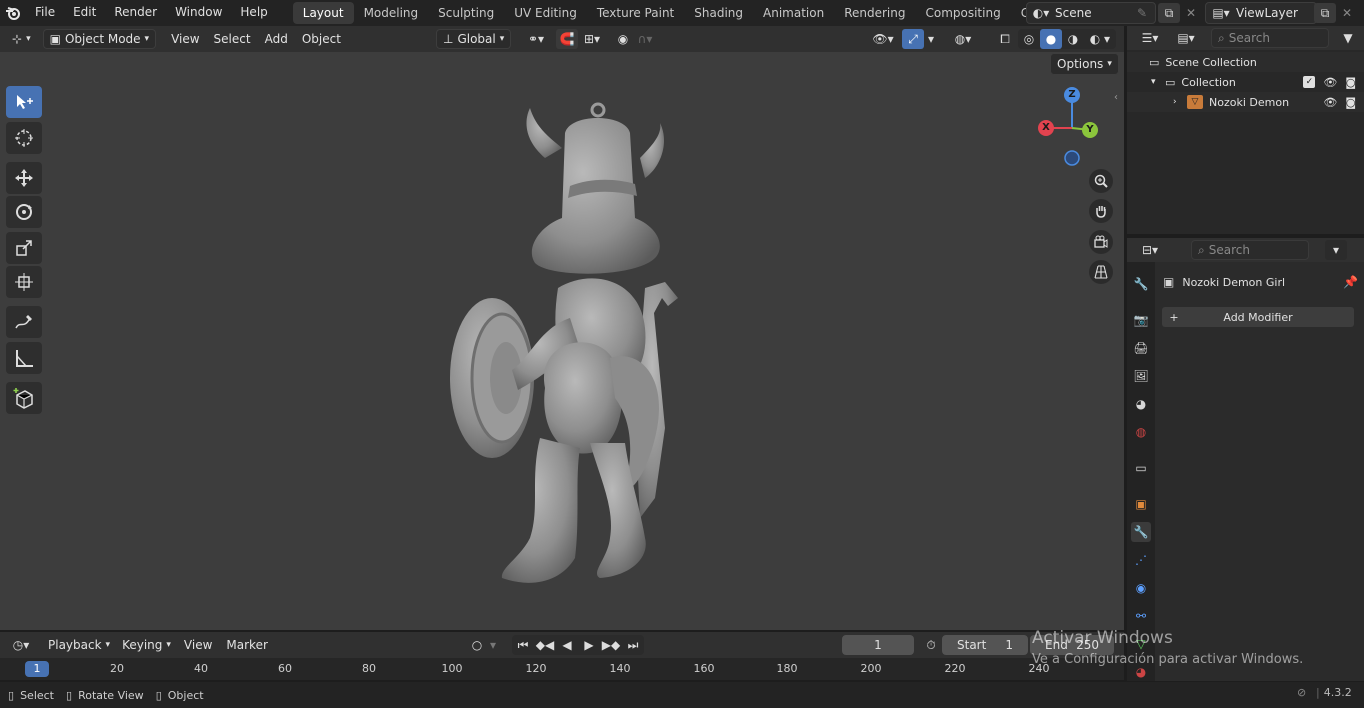 Image resolution: width=1364 pixels, height=708 pixels. I want to click on chevron-down-icon: ▾, so click(1336, 250).